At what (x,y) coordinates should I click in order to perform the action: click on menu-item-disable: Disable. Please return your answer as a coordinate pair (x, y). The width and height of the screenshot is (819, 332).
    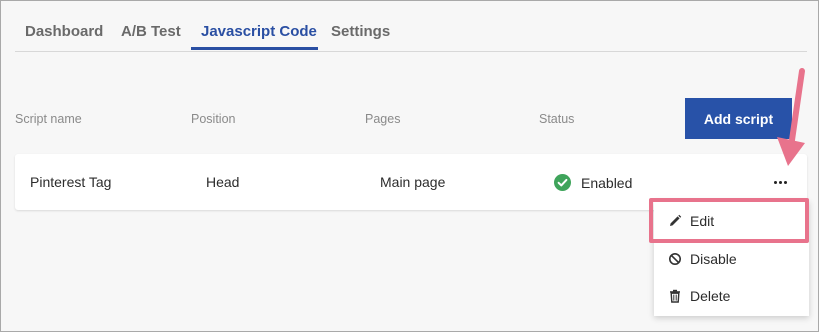
    Looking at the image, I should click on (731, 259).